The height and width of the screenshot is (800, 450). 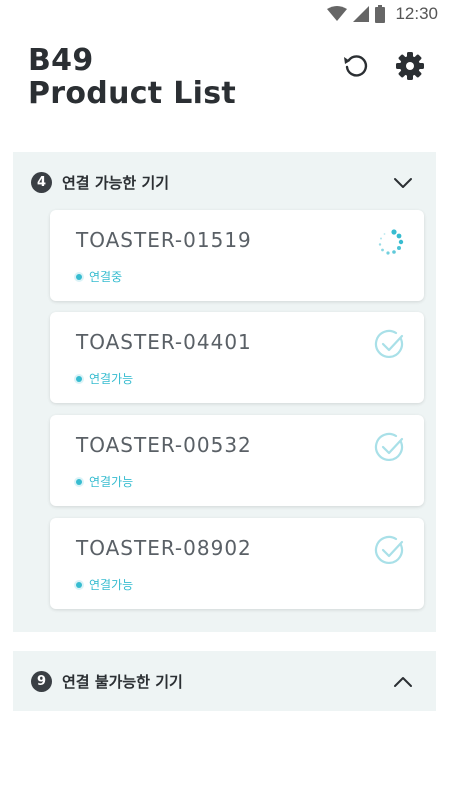 I want to click on header-actions, so click(x=383, y=66).